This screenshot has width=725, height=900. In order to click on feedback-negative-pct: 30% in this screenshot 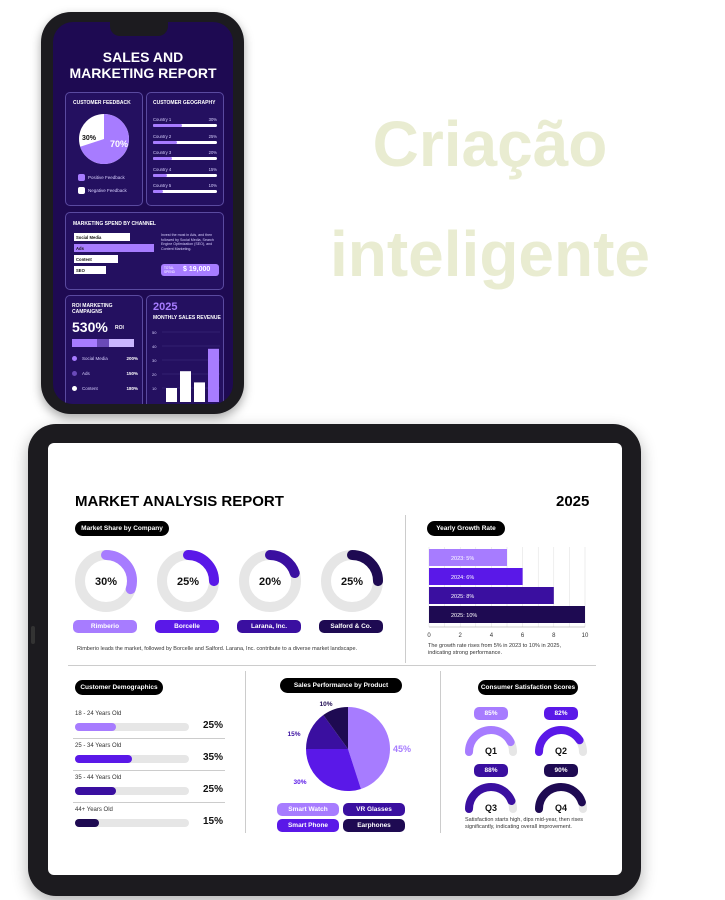, I will do `click(89, 138)`.